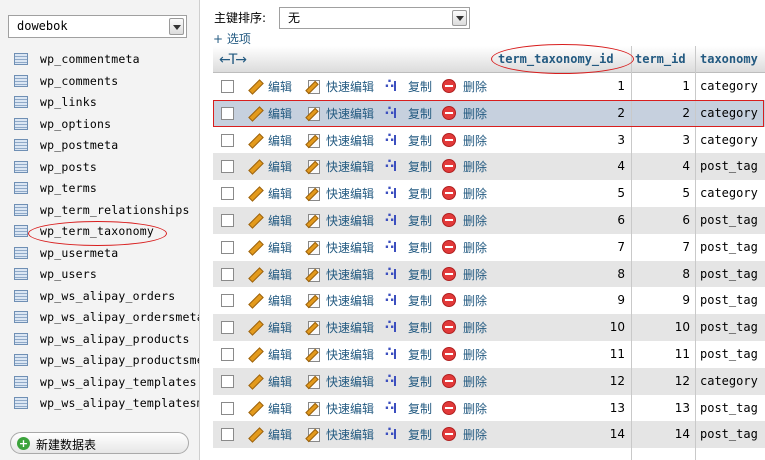 Image resolution: width=765 pixels, height=460 pixels. Describe the element at coordinates (106, 297) in the screenshot. I see `sidebar-table-item: wp_ws_alipay_orders` at that location.